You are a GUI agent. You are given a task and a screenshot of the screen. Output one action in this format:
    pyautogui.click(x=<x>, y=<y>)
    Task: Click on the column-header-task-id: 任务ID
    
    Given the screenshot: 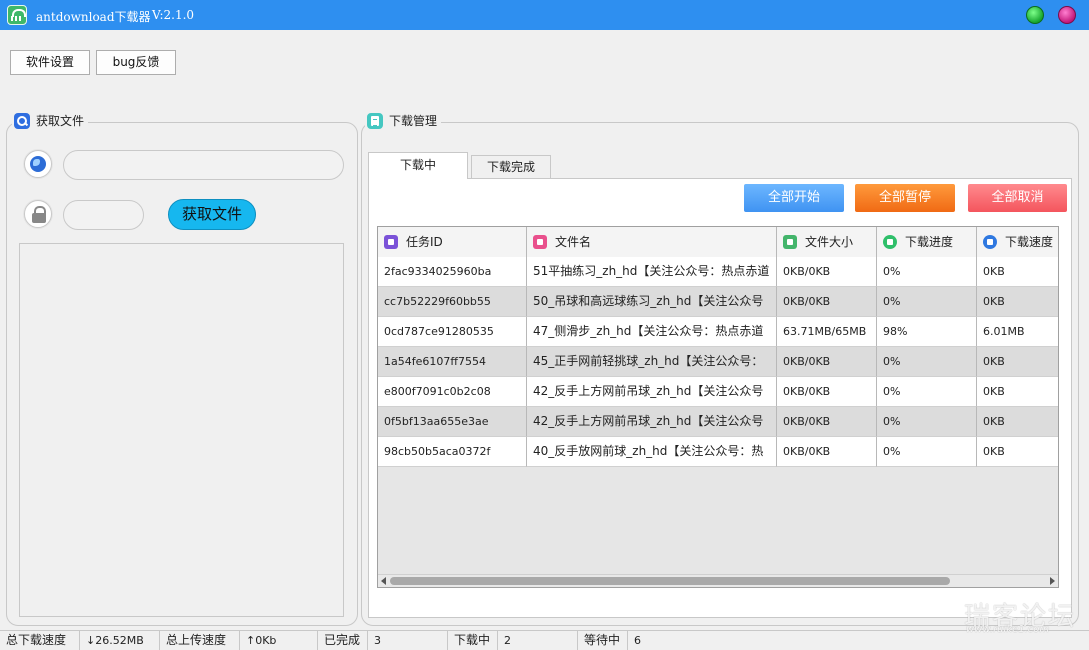 What is the action you would take?
    pyautogui.click(x=452, y=242)
    